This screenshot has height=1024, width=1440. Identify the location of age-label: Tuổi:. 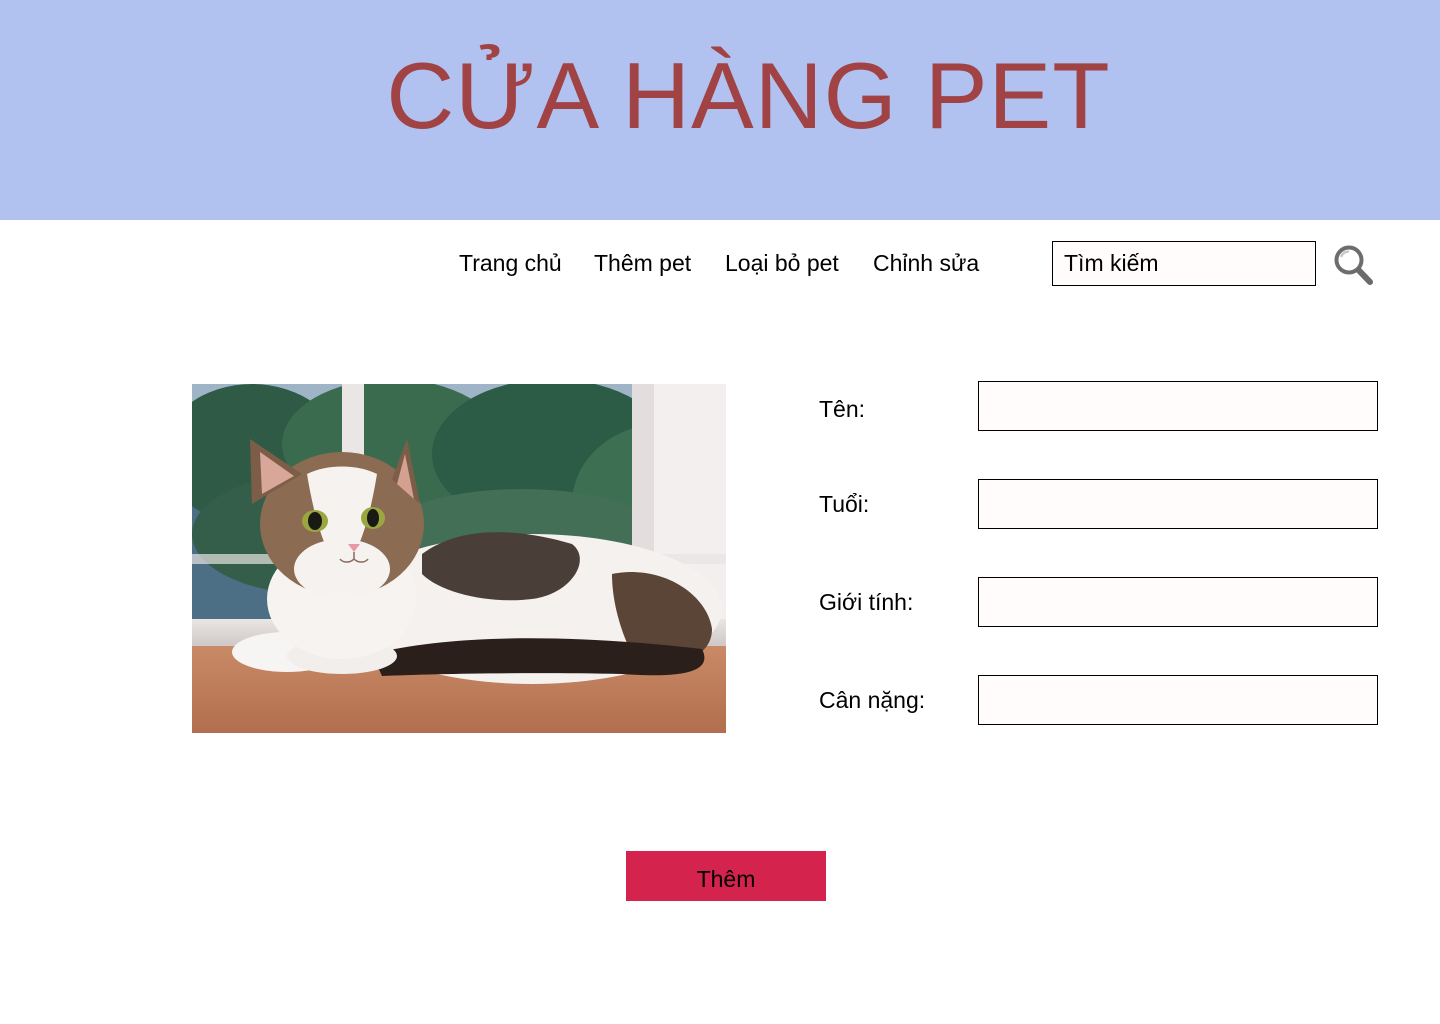
(844, 504).